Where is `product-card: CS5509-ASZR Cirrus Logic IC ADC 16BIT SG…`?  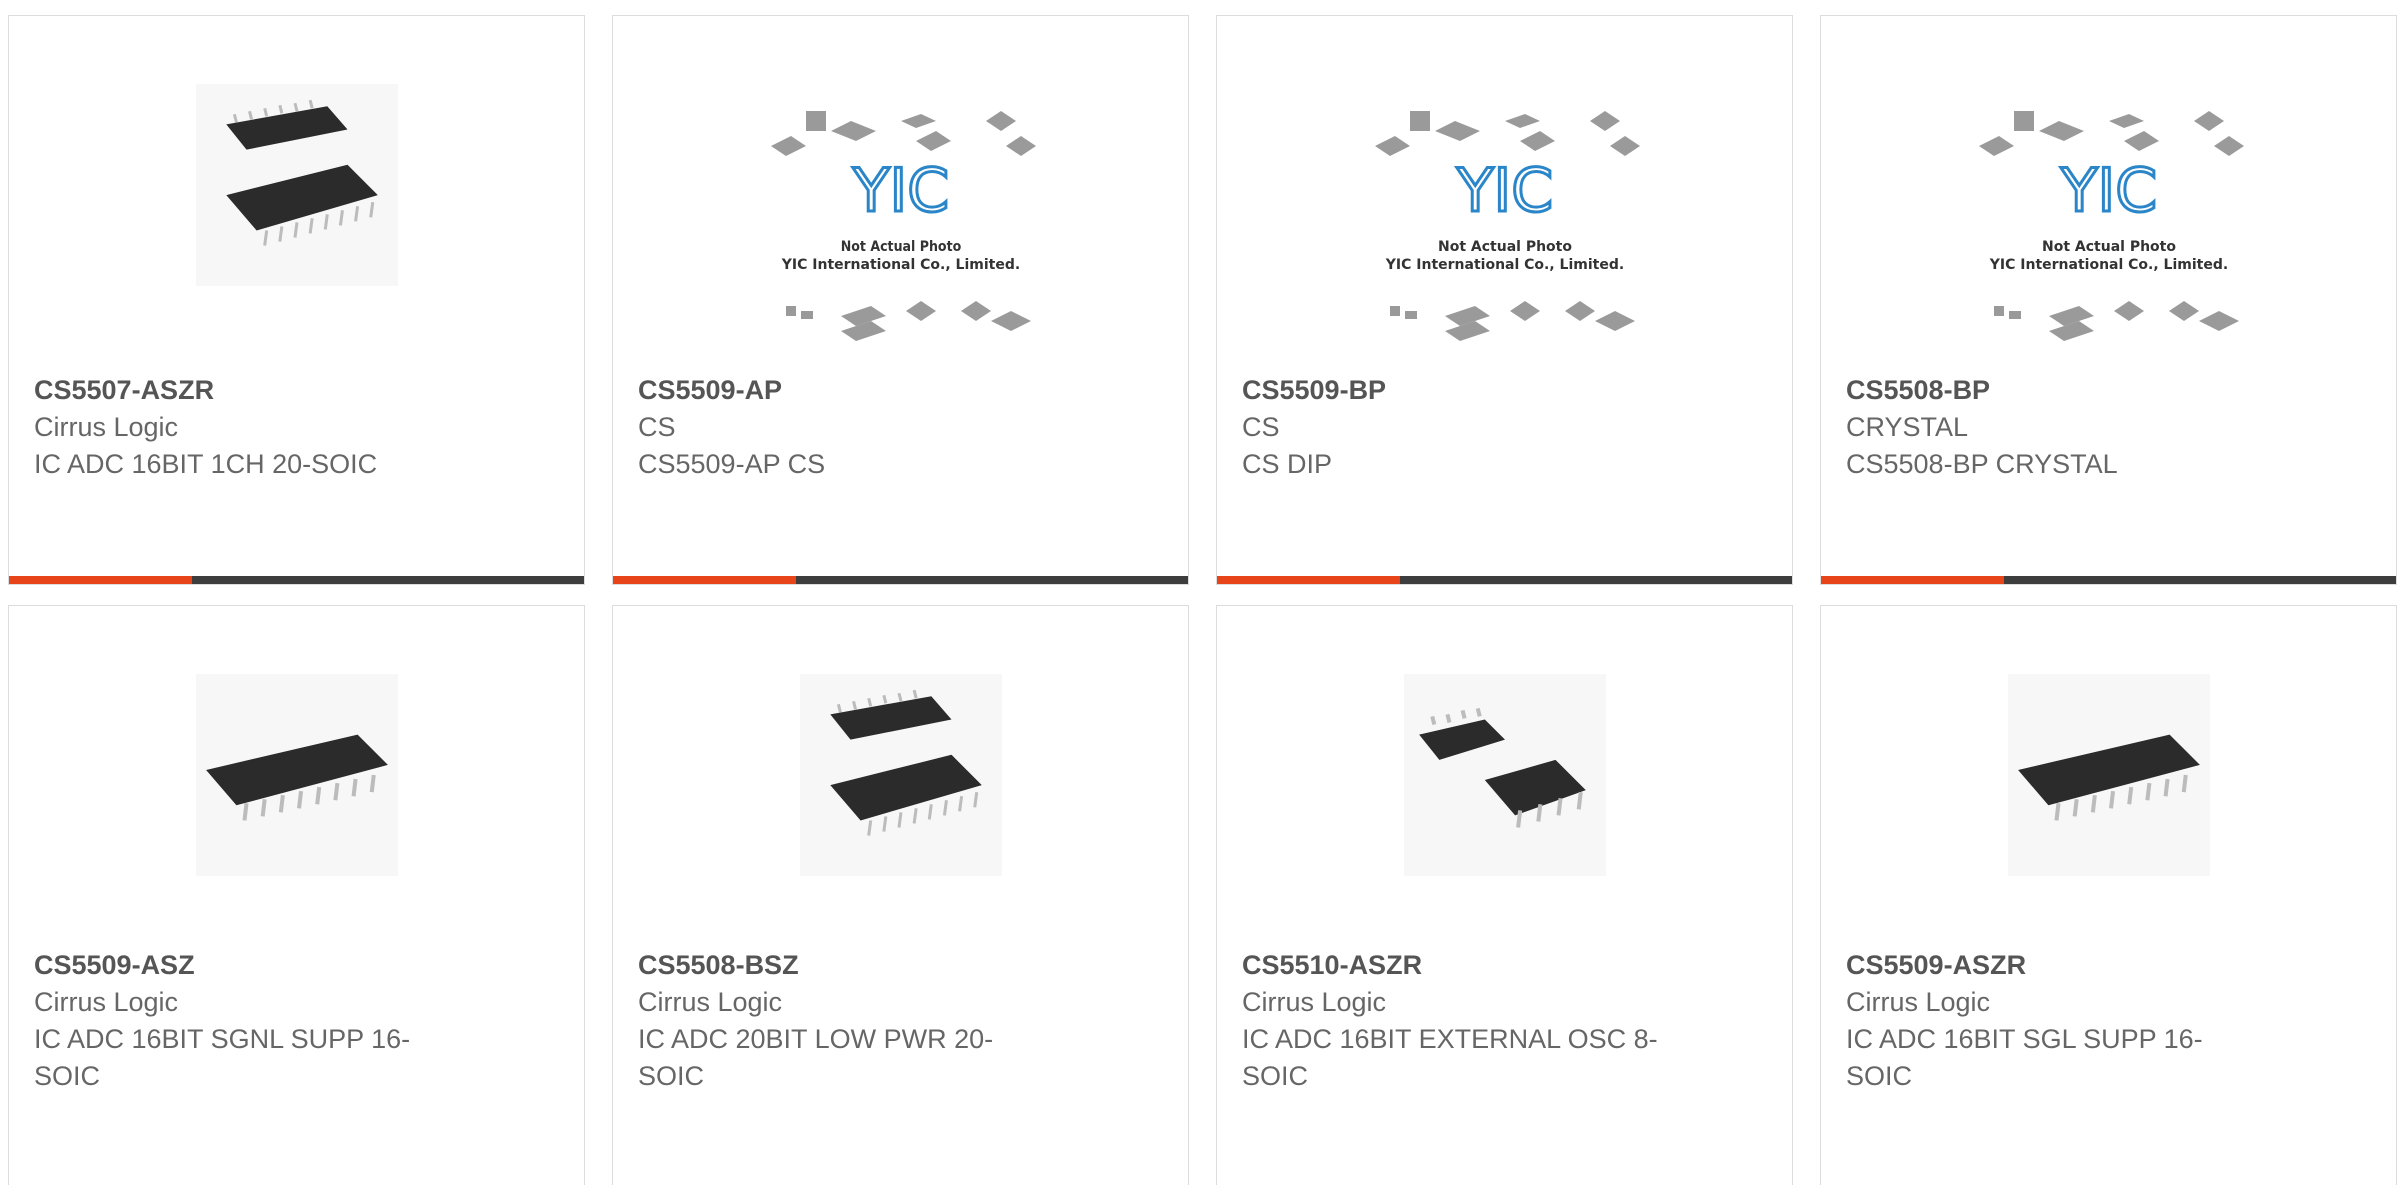
product-card: CS5509-ASZR Cirrus Logic IC ADC 16BIT SG… is located at coordinates (2108, 895).